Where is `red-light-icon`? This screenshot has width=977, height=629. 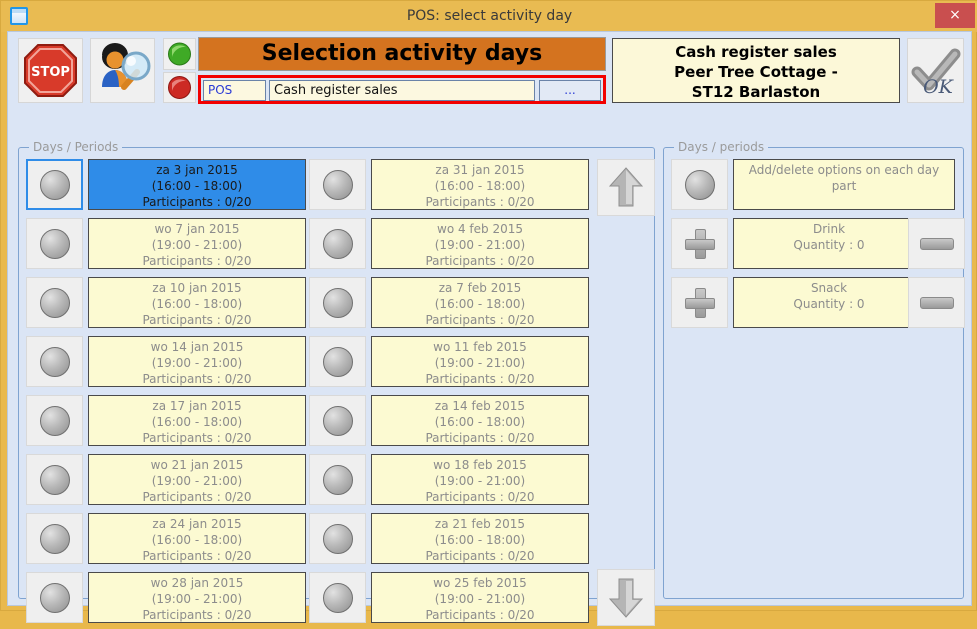 red-light-icon is located at coordinates (179, 87).